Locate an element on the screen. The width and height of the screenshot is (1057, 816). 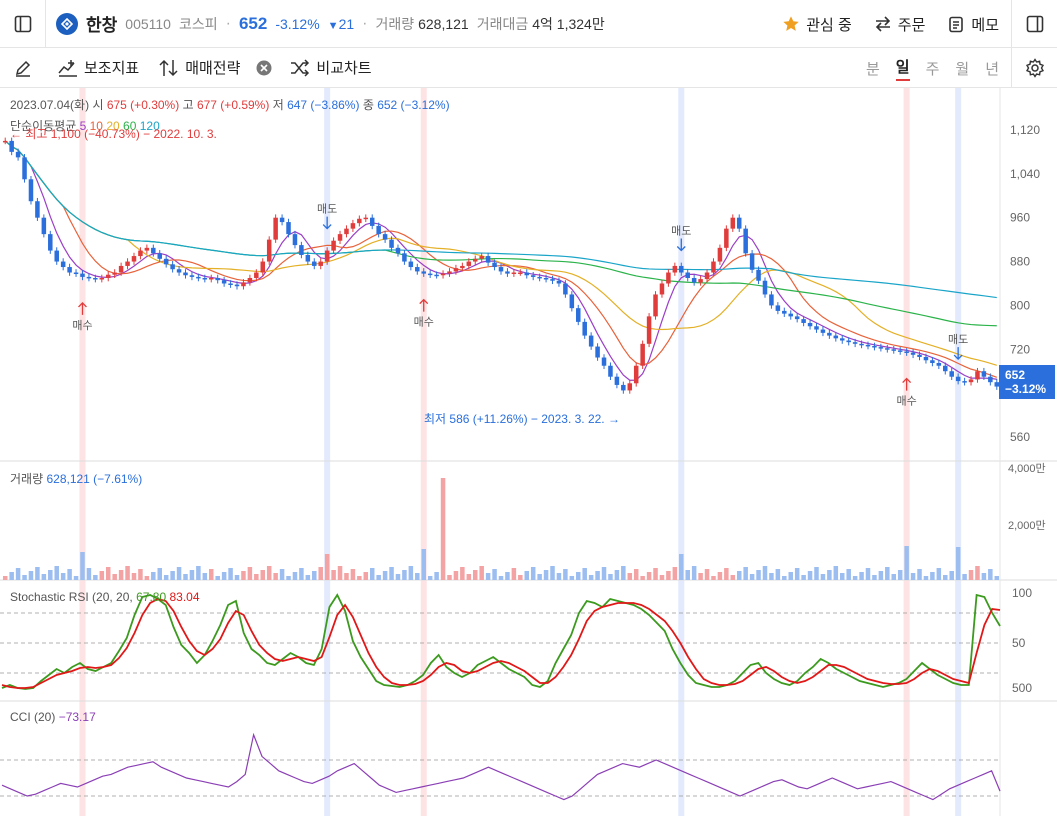
watch-label: 관심 중 is located at coordinates (829, 25).